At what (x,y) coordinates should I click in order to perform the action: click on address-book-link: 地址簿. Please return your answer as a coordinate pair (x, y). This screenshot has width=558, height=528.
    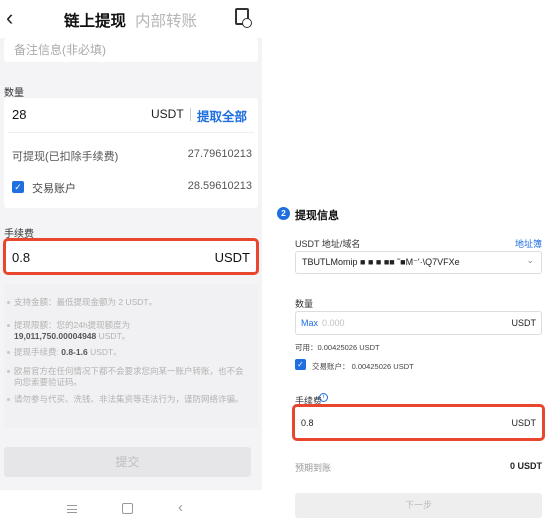
    Looking at the image, I should click on (528, 243).